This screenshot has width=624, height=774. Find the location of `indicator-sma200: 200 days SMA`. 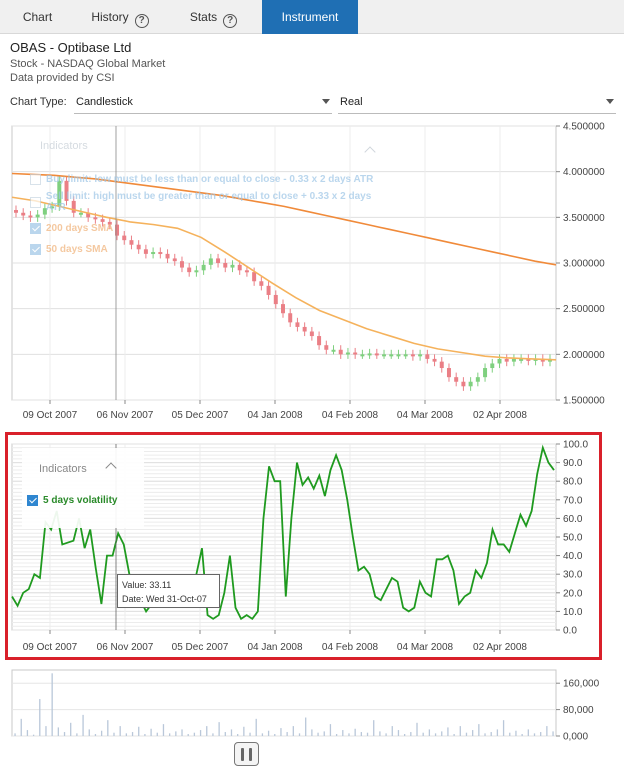

indicator-sma200: 200 days SMA is located at coordinates (210, 228).